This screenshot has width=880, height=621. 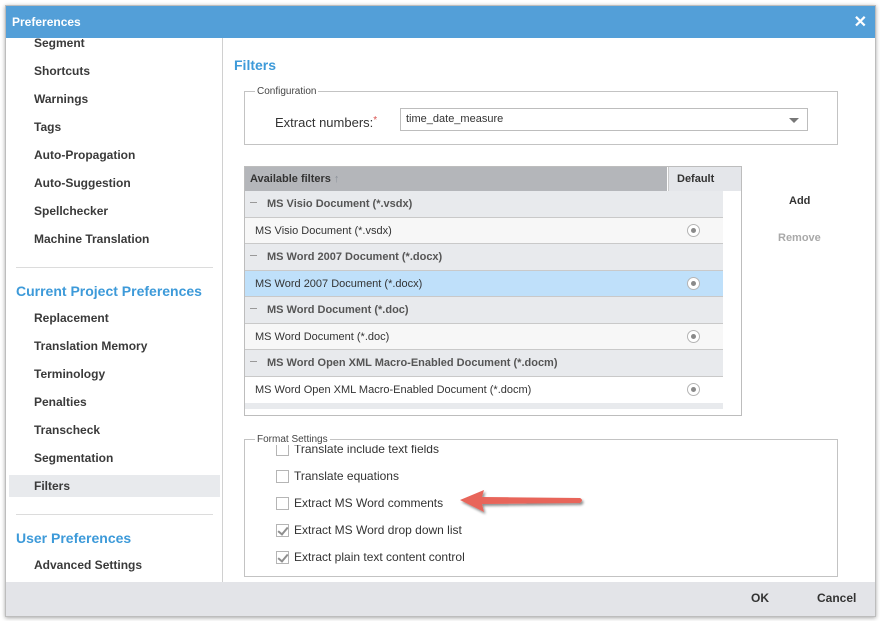 I want to click on sort-ascending-icon: ↑, so click(x=336, y=179).